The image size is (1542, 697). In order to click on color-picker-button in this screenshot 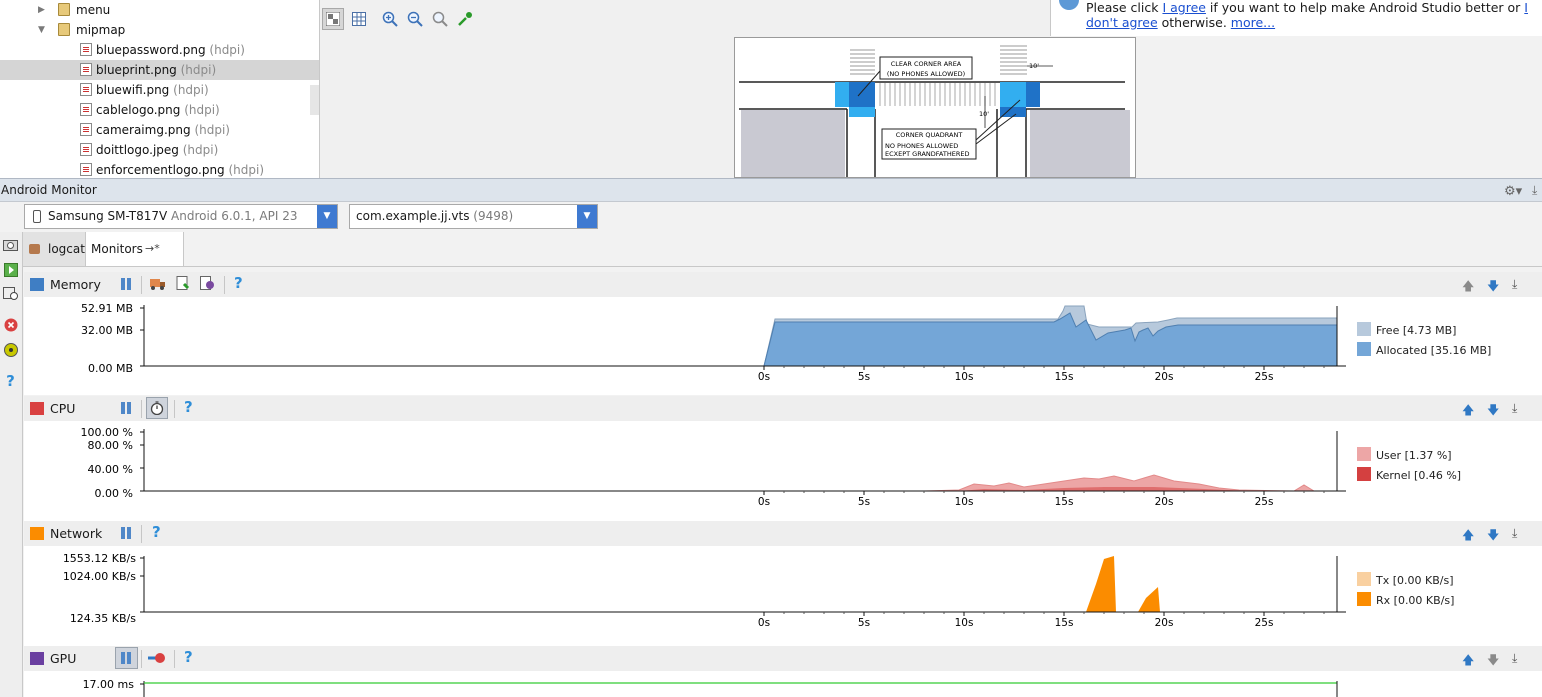, I will do `click(465, 19)`.